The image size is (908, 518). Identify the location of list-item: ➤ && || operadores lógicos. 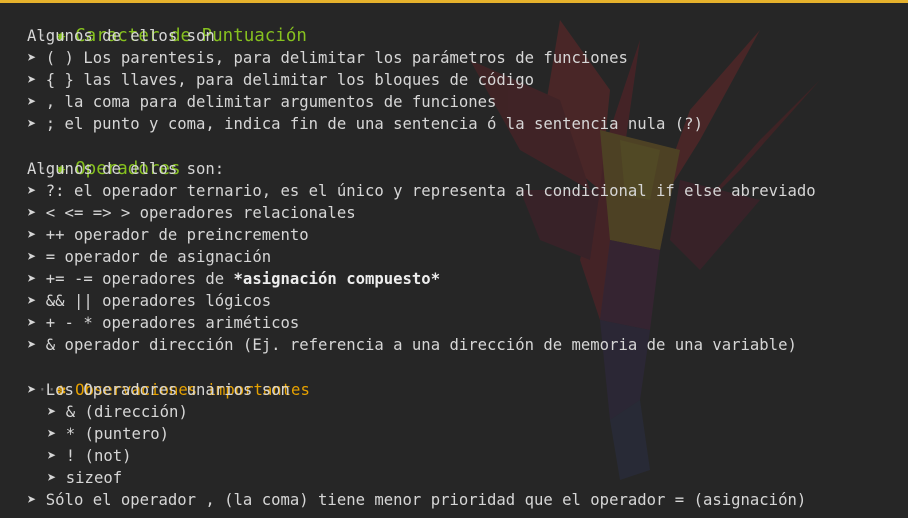
(149, 301).